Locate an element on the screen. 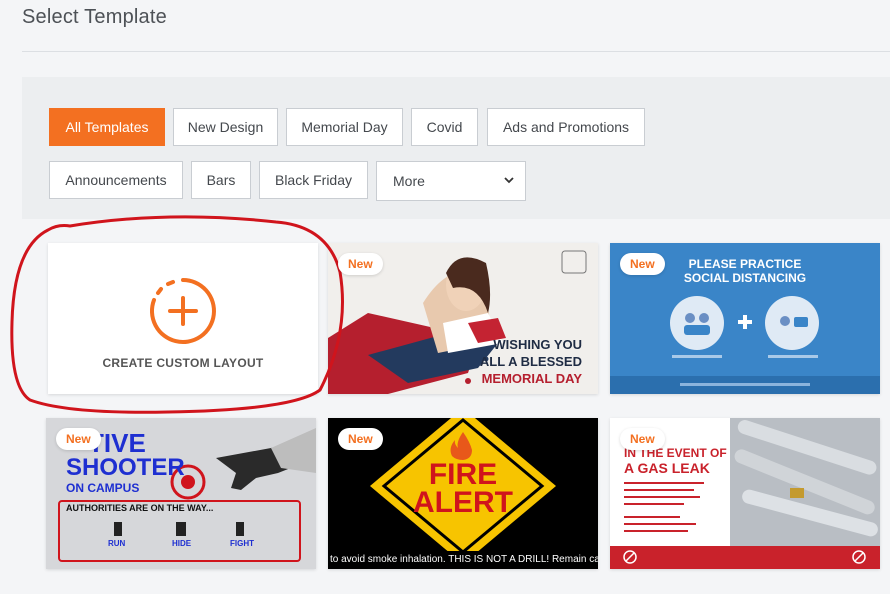  gas-leak-text: IN THE EVENT OF A GAS LEAK is located at coordinates (675, 461).